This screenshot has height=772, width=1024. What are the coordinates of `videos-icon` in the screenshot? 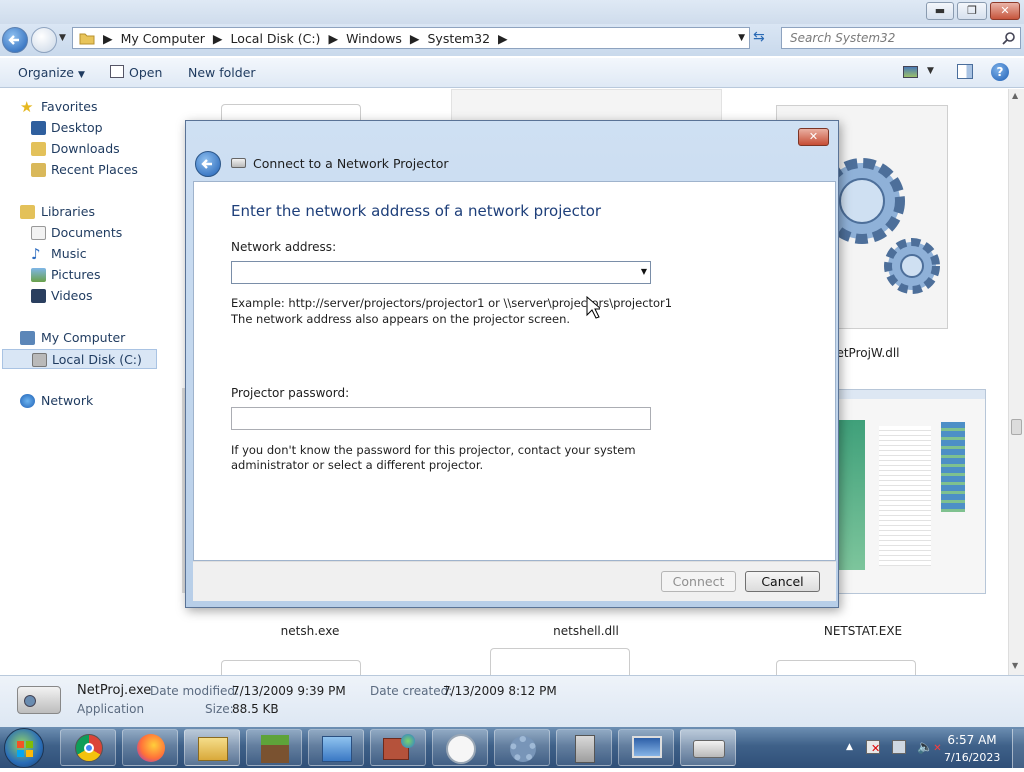 It's located at (38, 296).